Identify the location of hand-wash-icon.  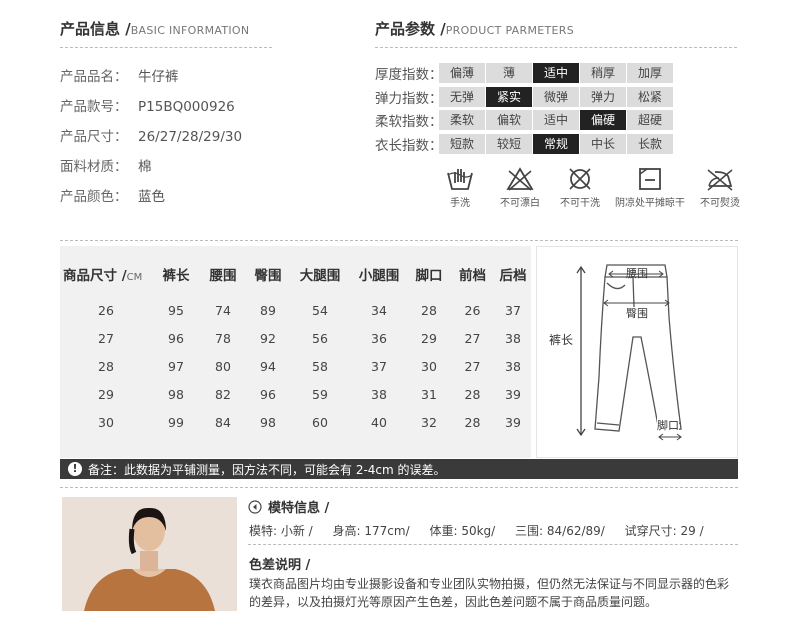
(460, 179).